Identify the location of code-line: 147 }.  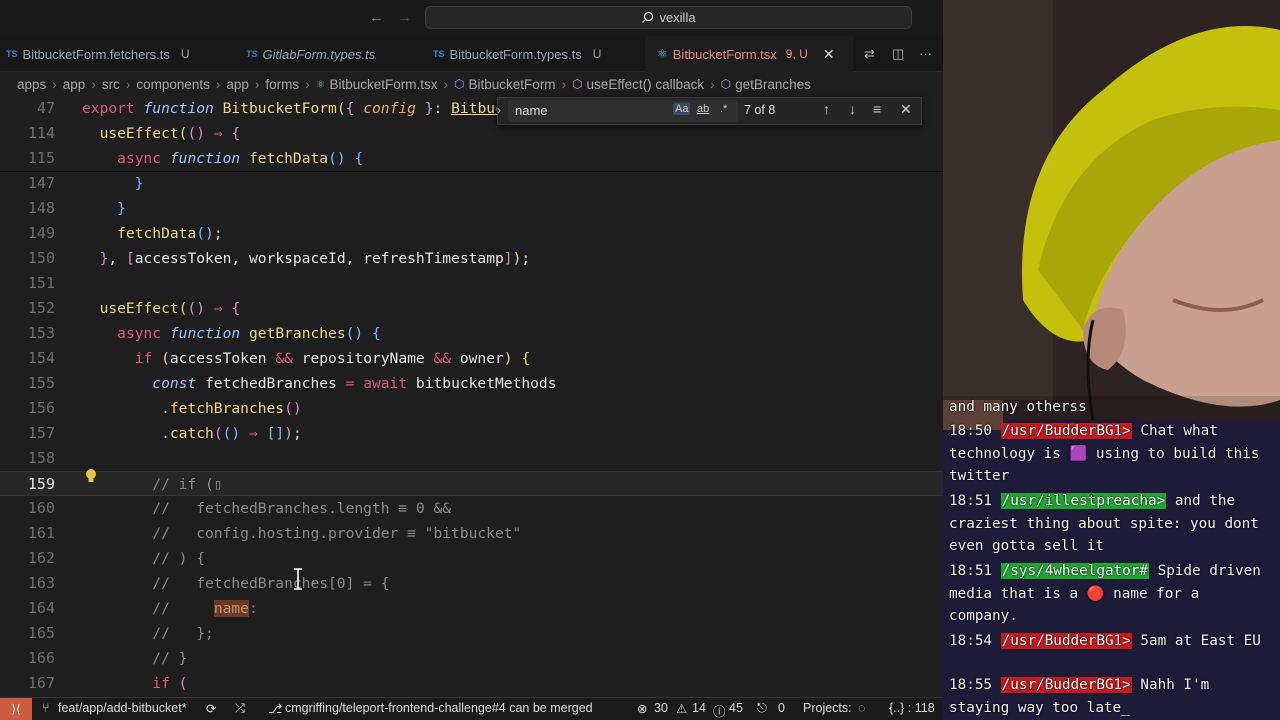
(471, 183).